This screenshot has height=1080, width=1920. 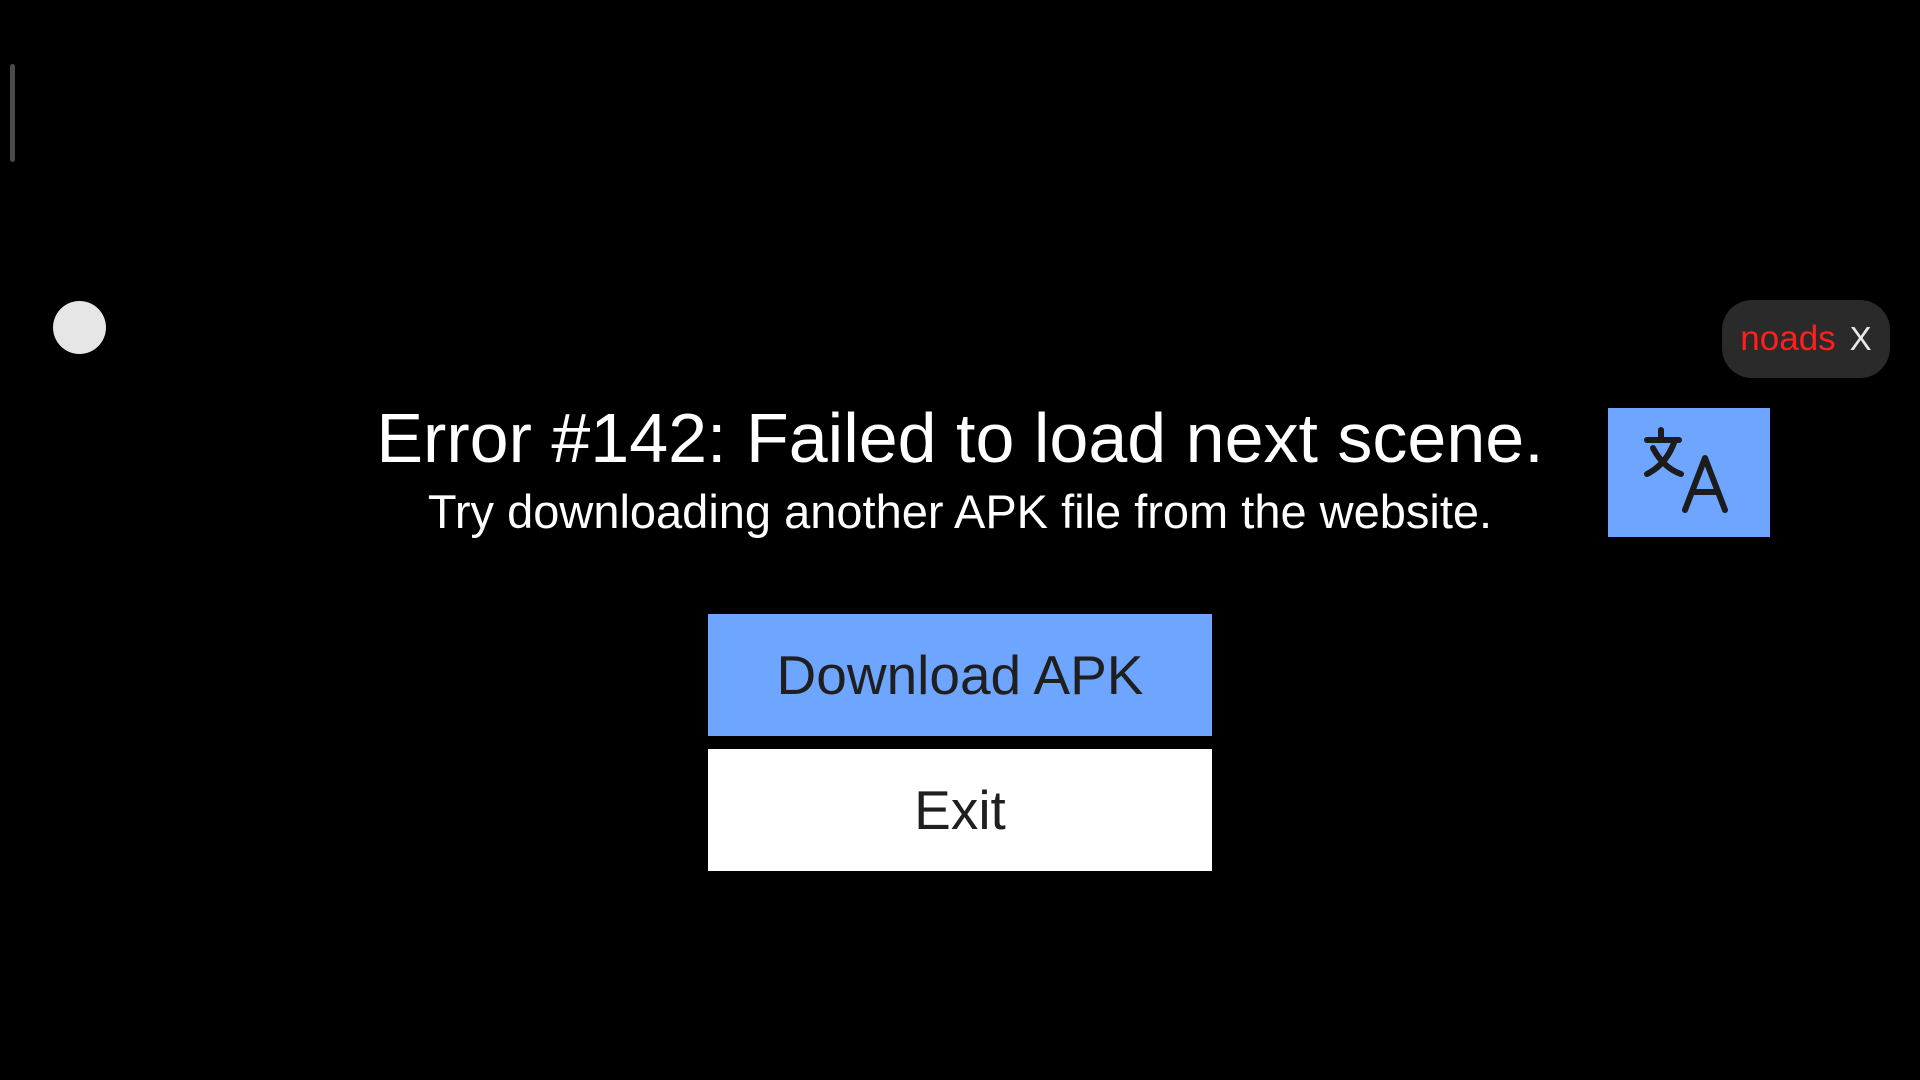 I want to click on translate-button, so click(x=1689, y=472).